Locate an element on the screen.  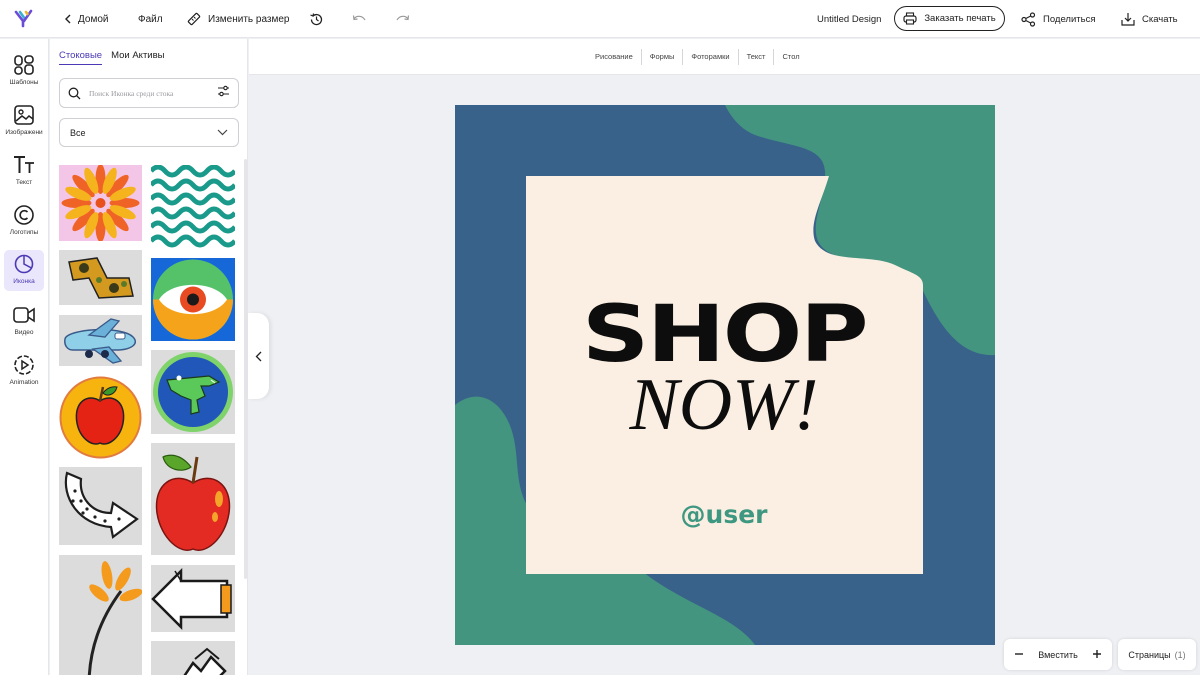
rail-item-video: Видео is located at coordinates (24, 320).